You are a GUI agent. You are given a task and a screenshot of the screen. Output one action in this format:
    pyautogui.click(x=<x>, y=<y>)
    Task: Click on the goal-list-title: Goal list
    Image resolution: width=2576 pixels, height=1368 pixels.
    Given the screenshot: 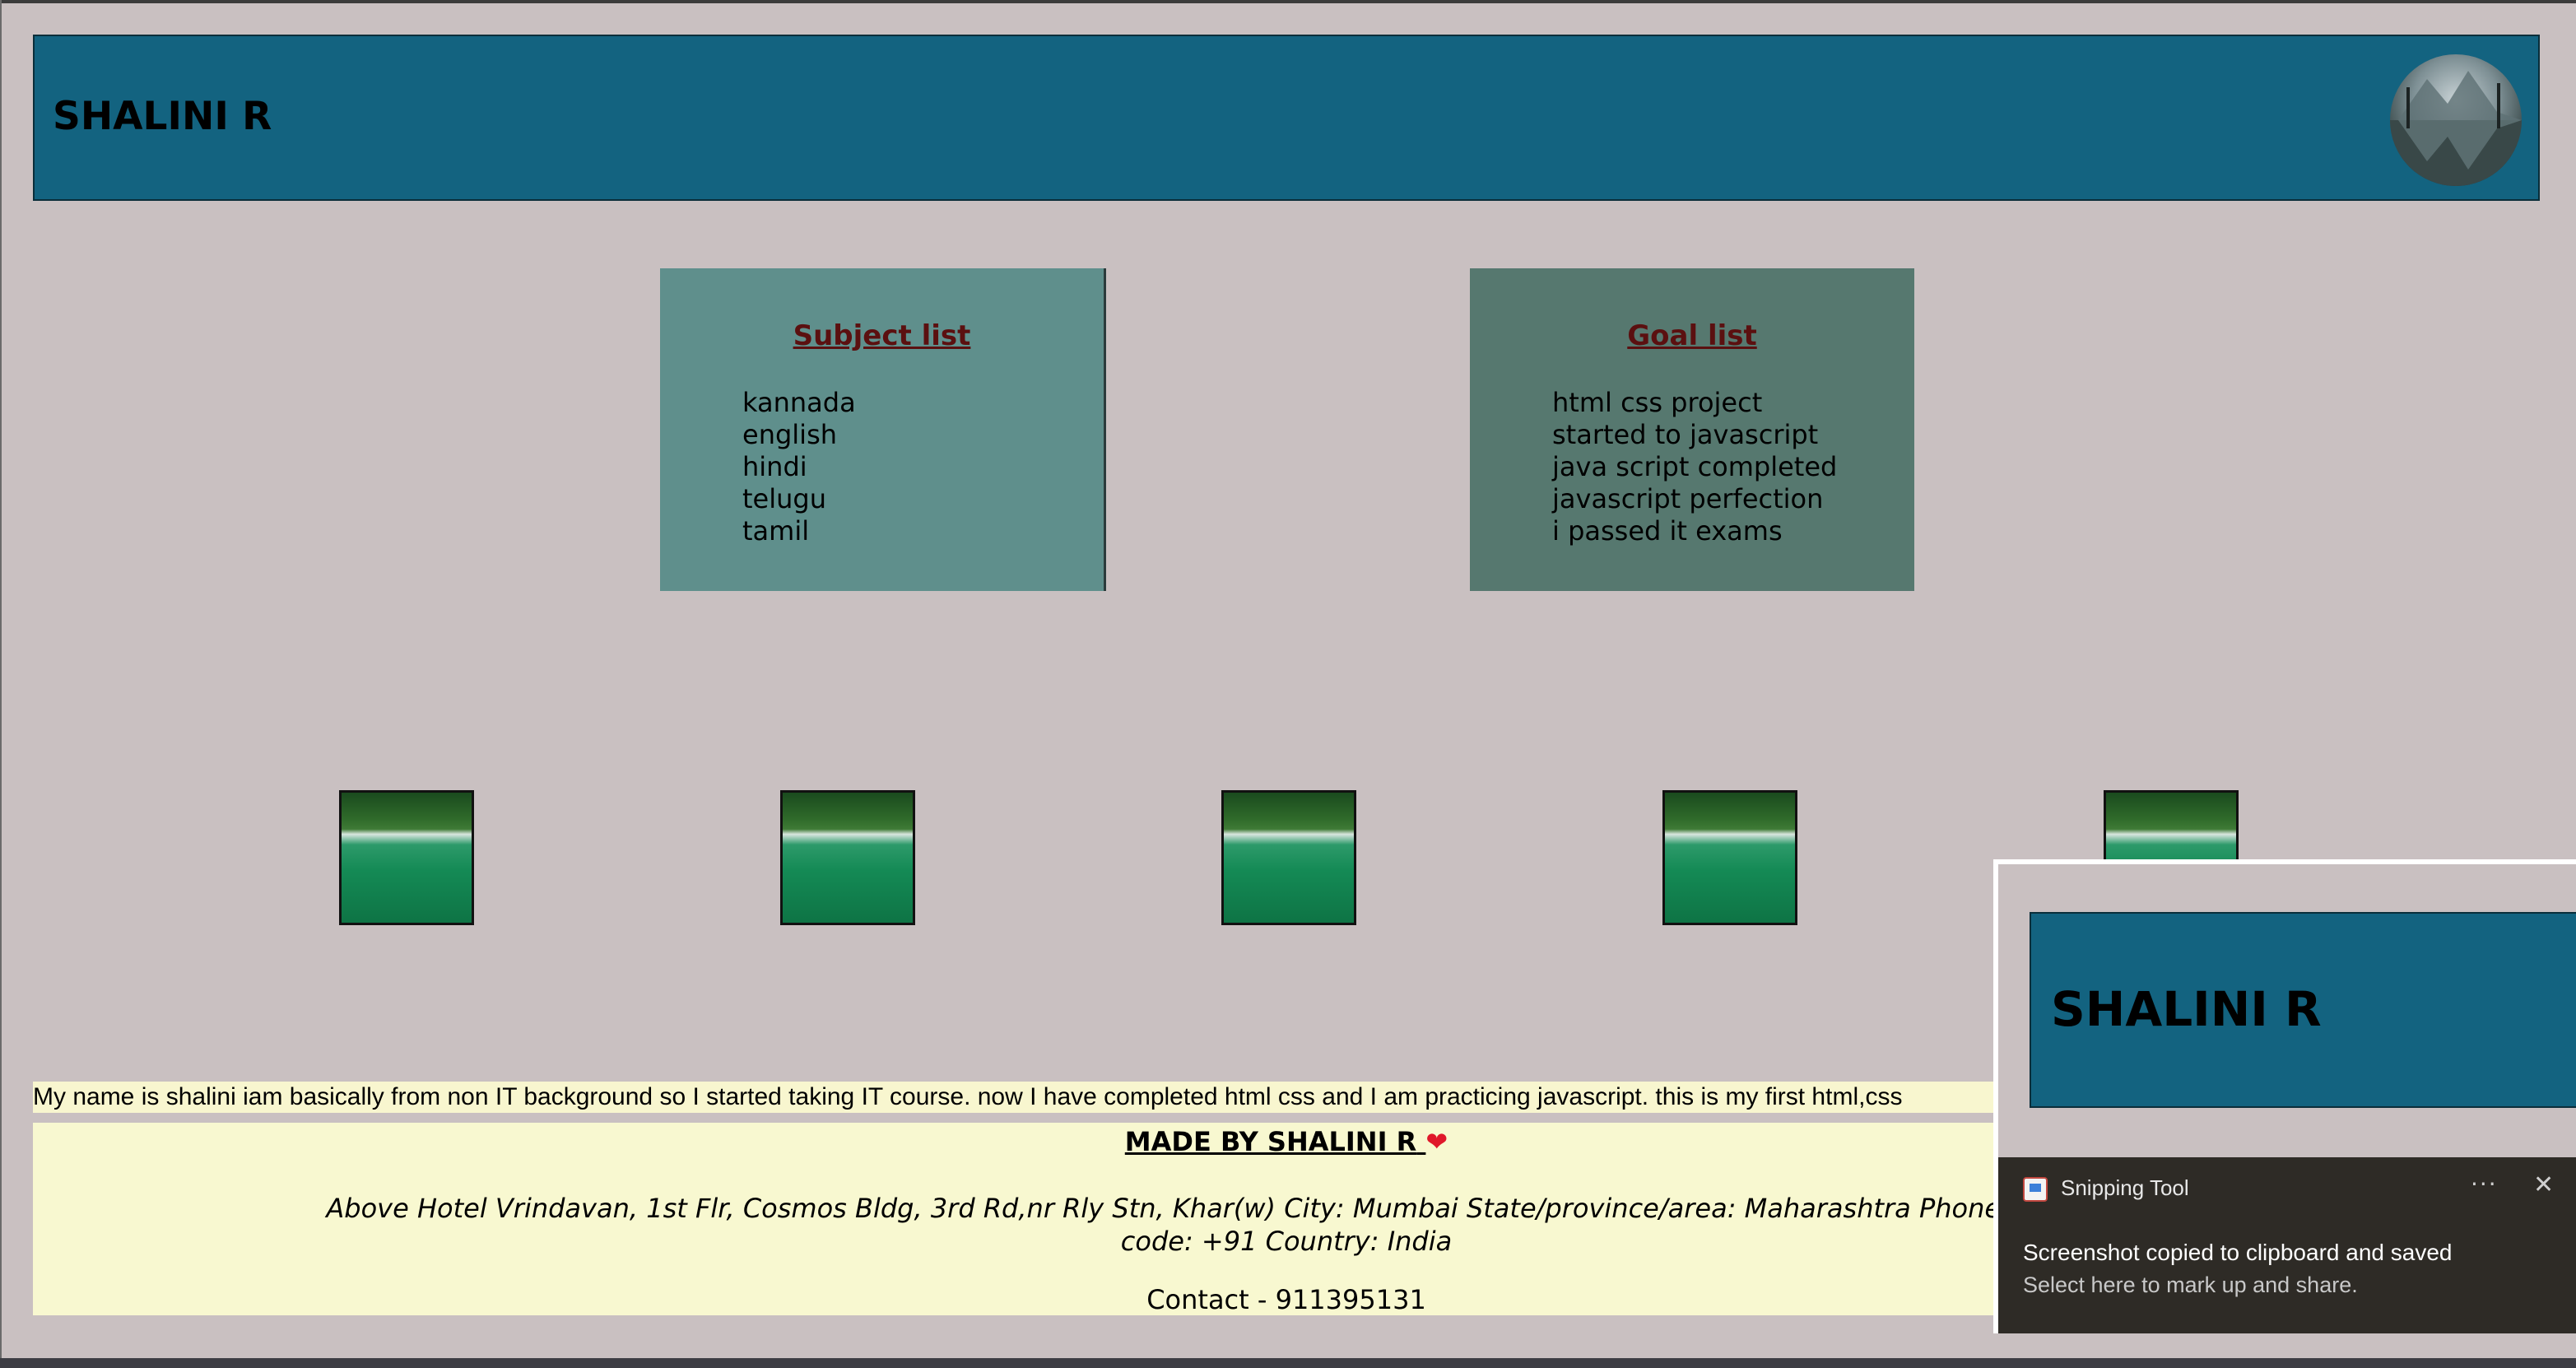 What is the action you would take?
    pyautogui.click(x=1692, y=335)
    